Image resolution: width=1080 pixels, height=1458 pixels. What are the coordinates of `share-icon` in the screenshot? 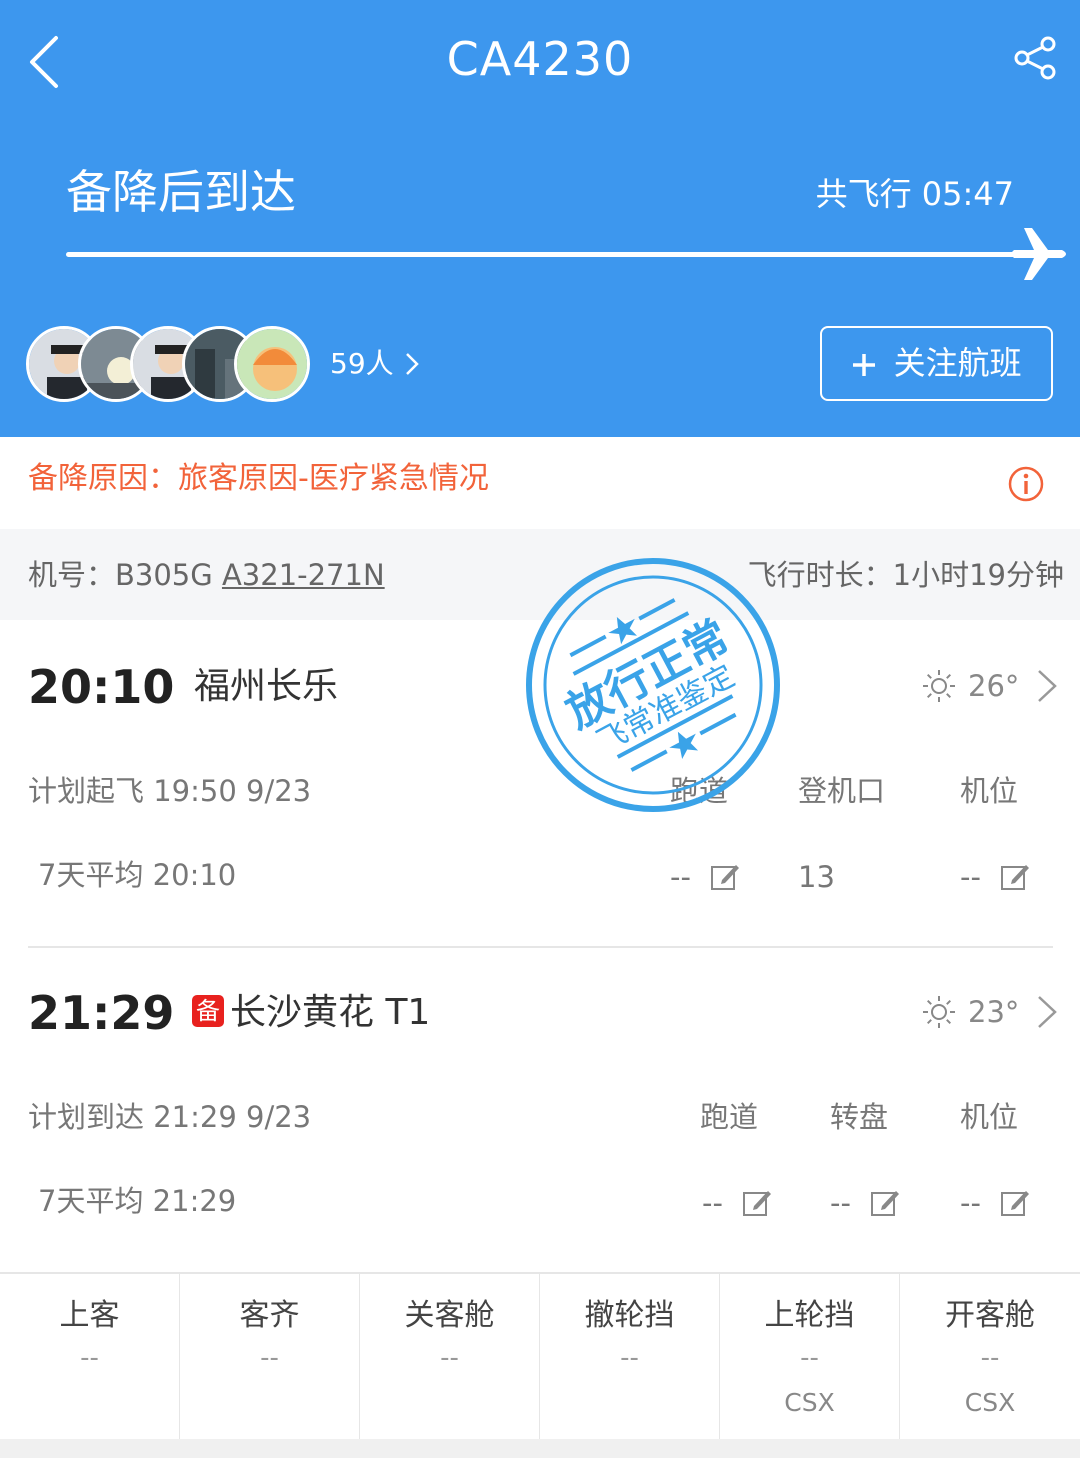 It's located at (1035, 58).